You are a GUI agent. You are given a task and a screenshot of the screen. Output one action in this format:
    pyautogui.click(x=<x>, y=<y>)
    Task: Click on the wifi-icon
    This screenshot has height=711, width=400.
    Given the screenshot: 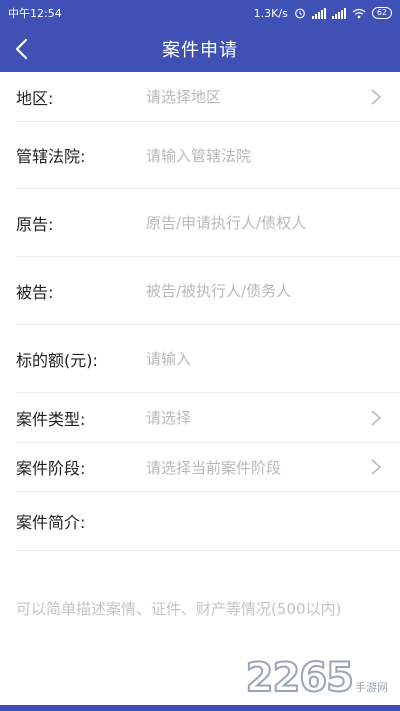 What is the action you would take?
    pyautogui.click(x=359, y=13)
    